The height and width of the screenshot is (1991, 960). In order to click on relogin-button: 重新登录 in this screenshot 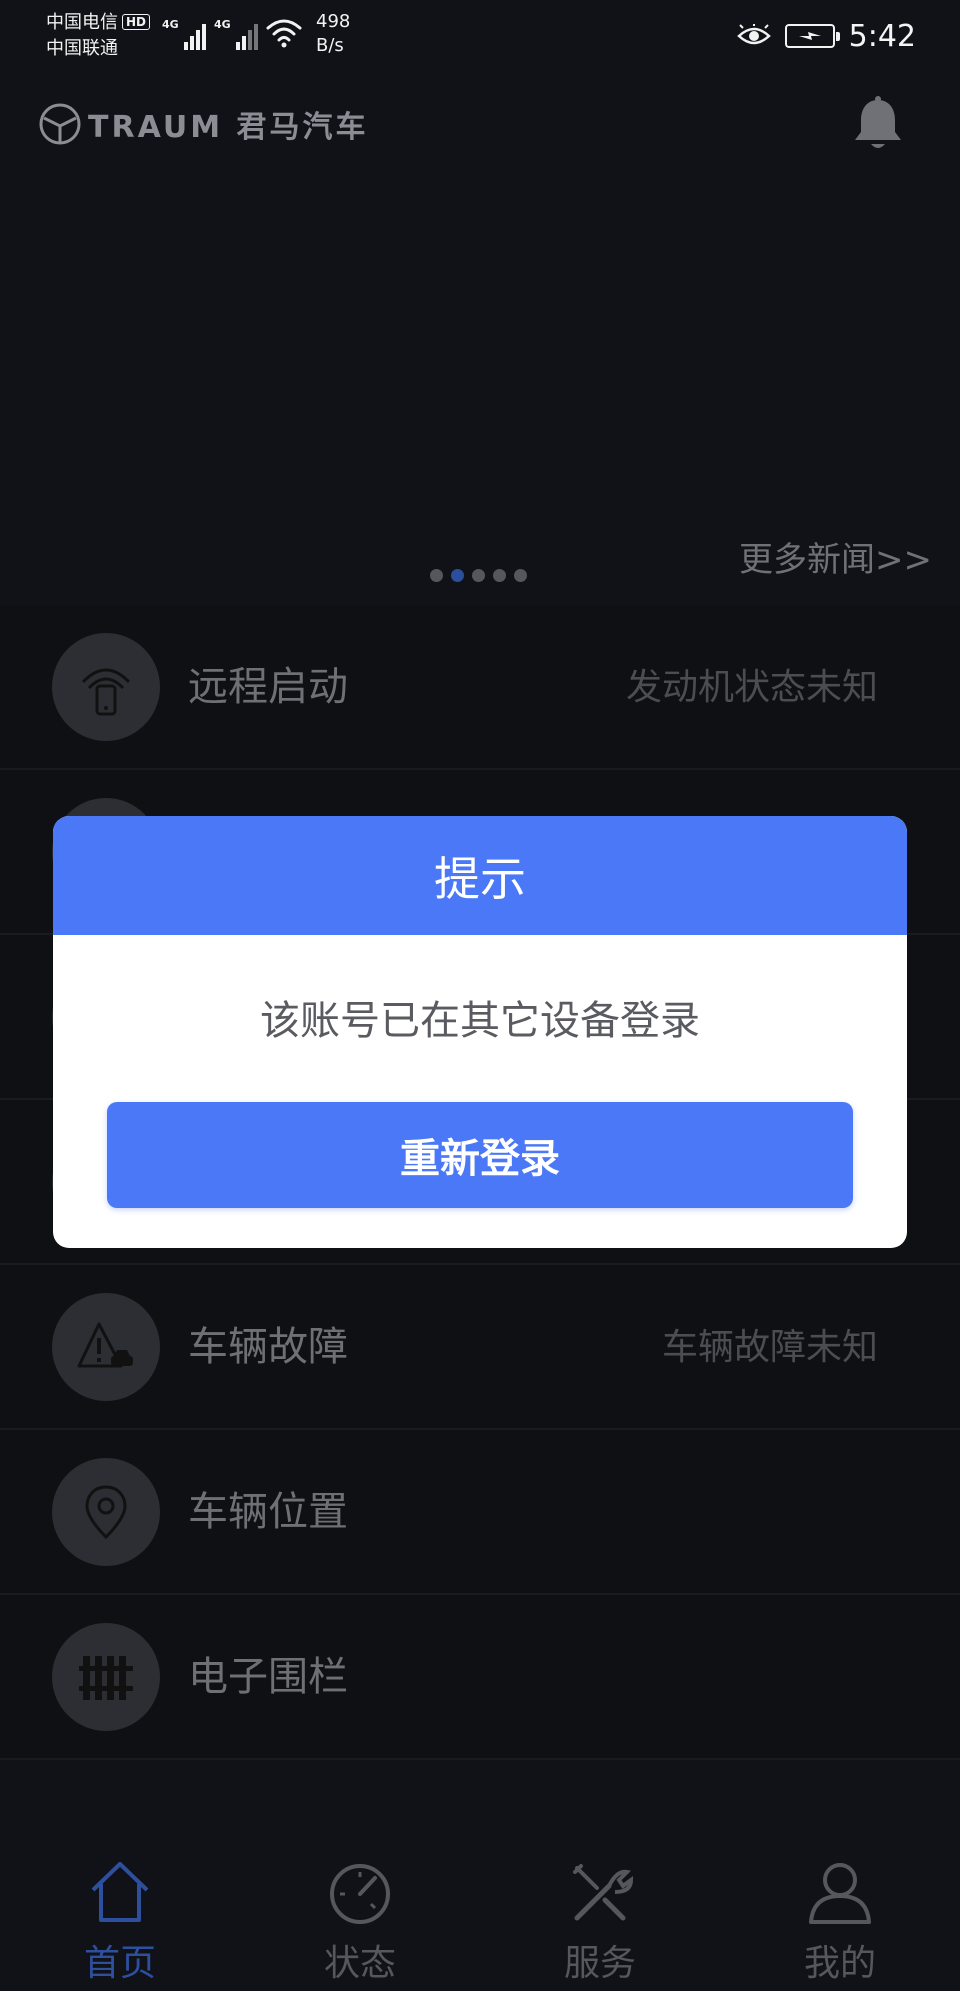, I will do `click(480, 1155)`.